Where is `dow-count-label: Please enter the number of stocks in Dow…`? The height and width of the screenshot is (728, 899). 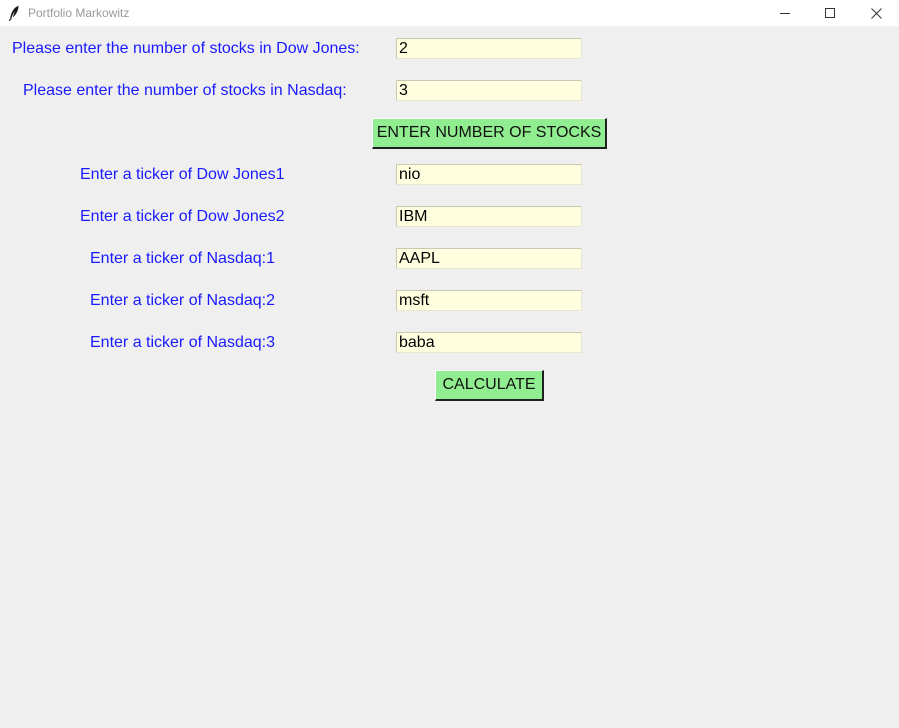 dow-count-label: Please enter the number of stocks in Dow… is located at coordinates (186, 48).